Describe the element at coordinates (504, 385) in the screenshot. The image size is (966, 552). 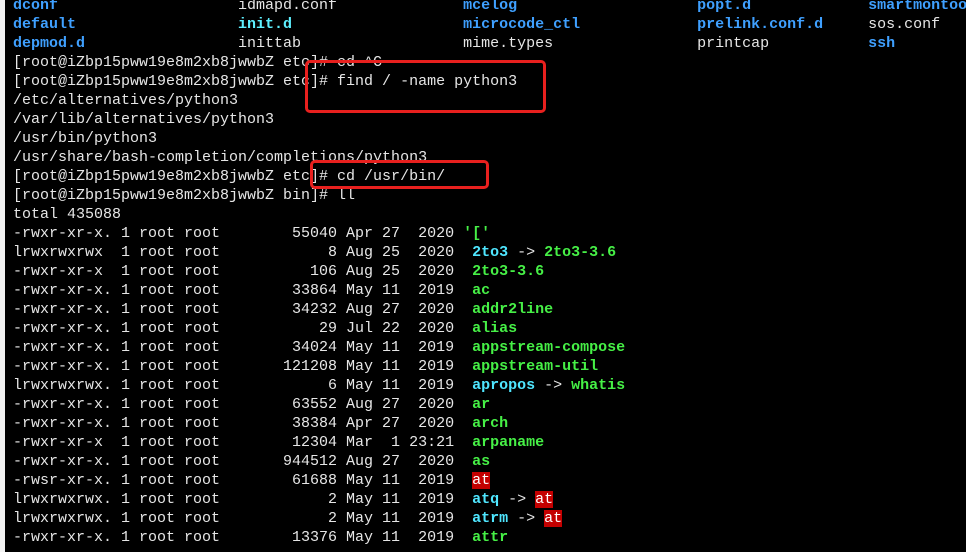
I see `file-name: apropos` at that location.